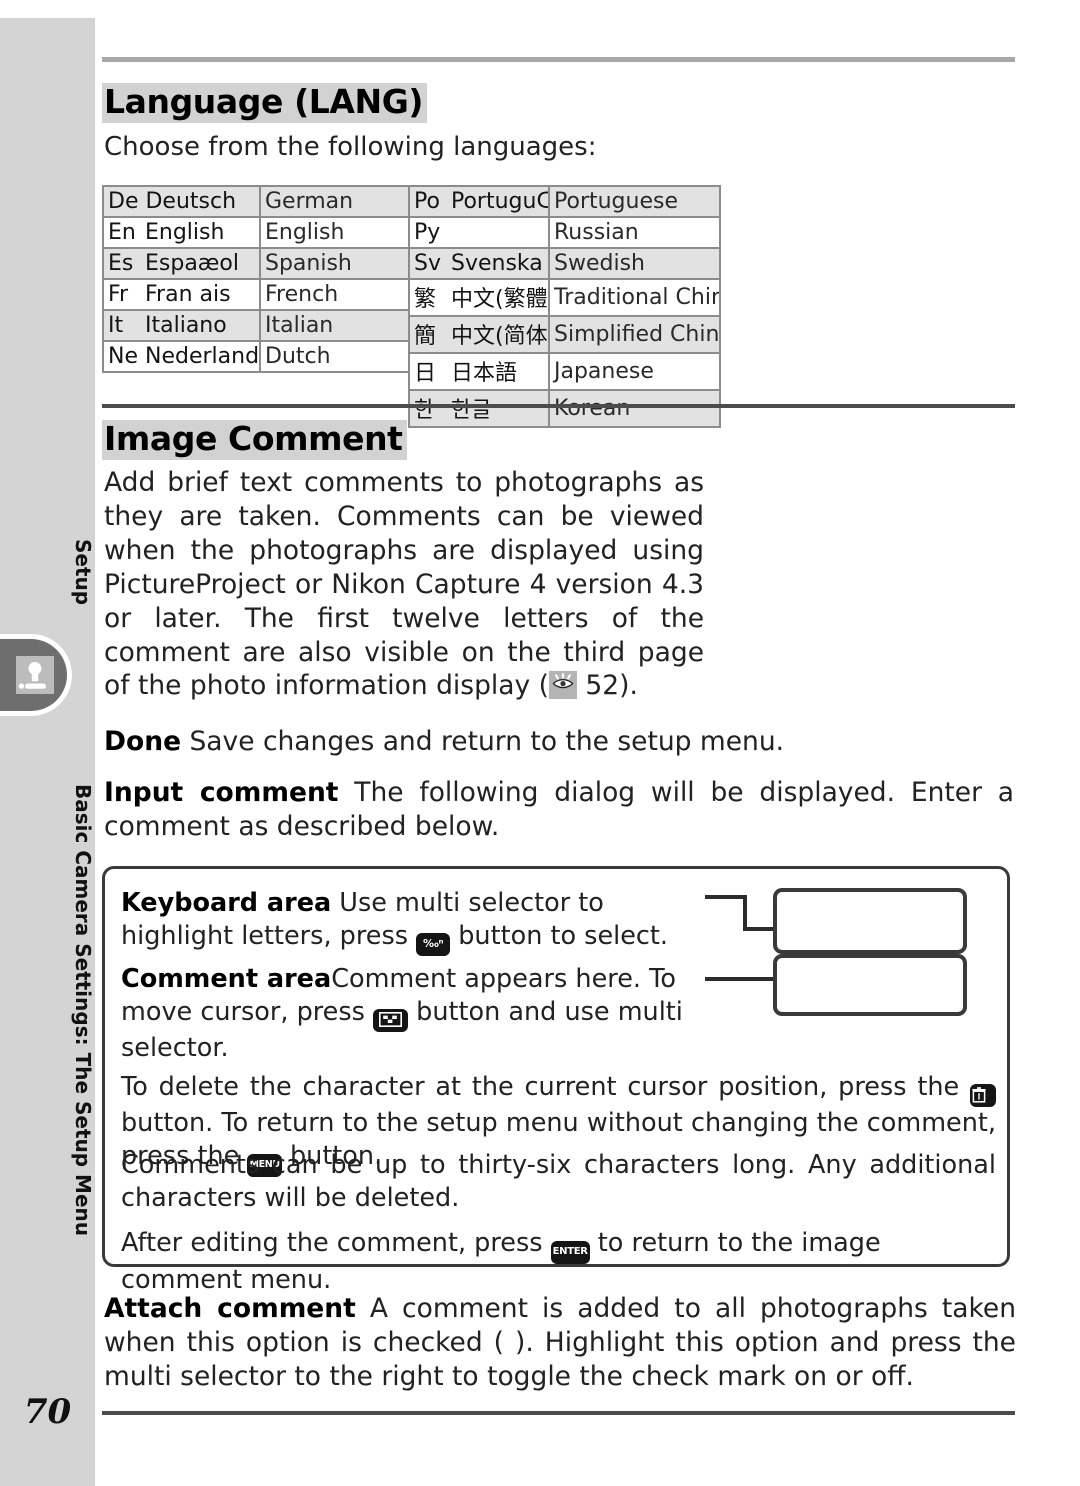  Describe the element at coordinates (116, 325) in the screenshot. I see `language-code: It` at that location.